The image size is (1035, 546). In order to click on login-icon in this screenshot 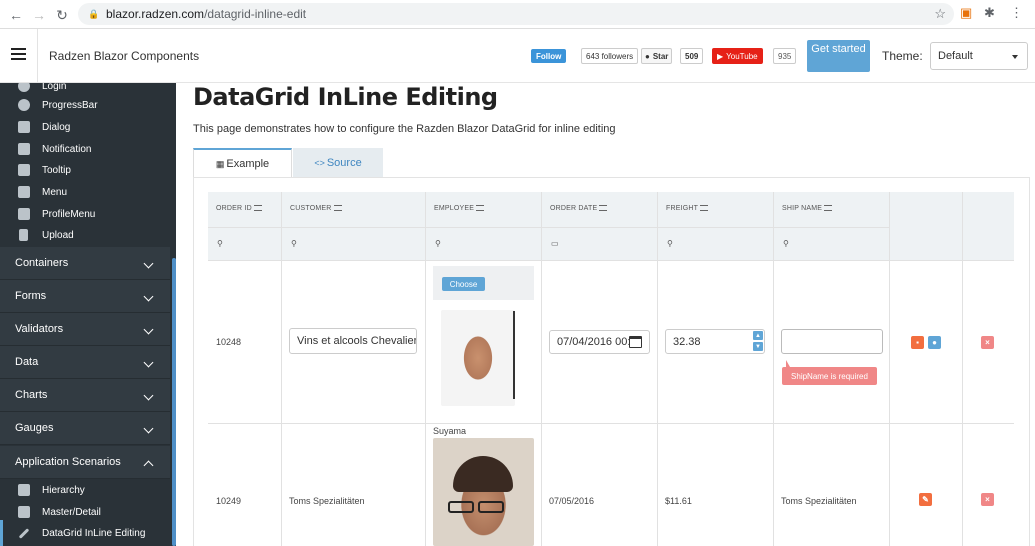, I will do `click(24, 87)`.